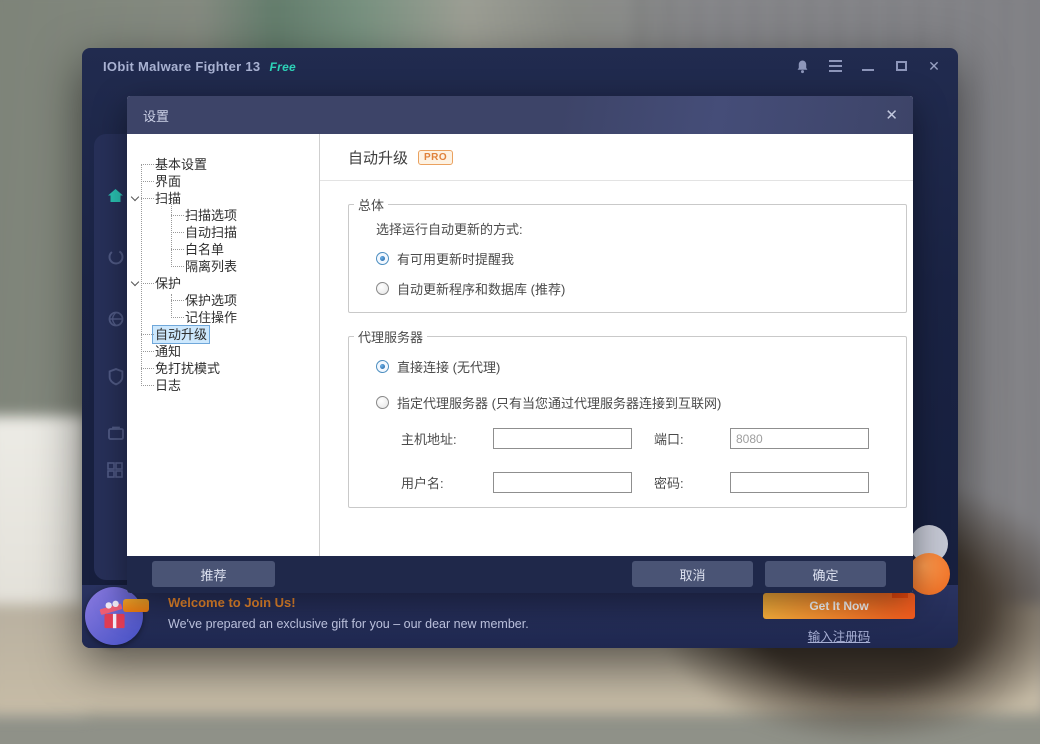 This screenshot has width=1040, height=744. Describe the element at coordinates (117, 319) in the screenshot. I see `browser-protection-icon` at that location.